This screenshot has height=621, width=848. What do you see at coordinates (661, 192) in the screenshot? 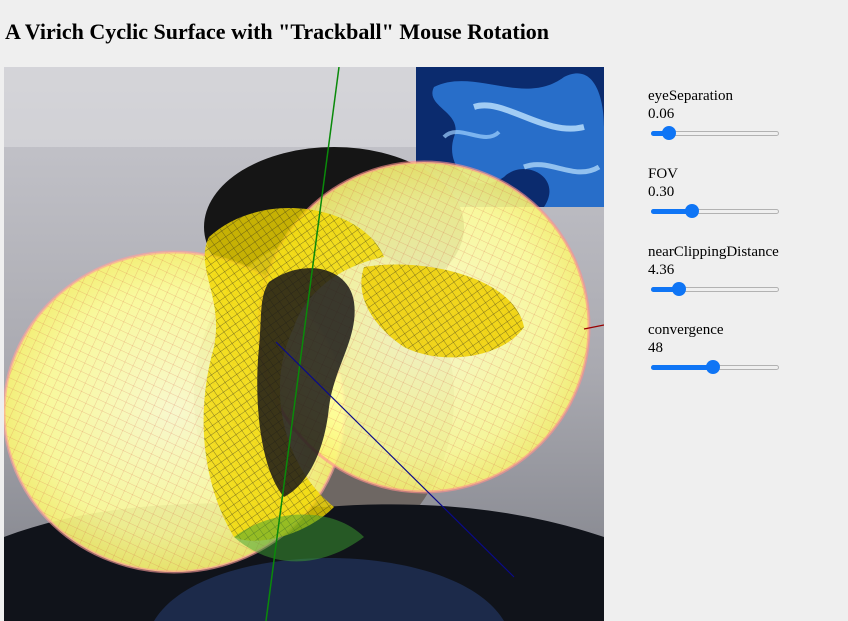
I see `fov-value: 0.30` at bounding box center [661, 192].